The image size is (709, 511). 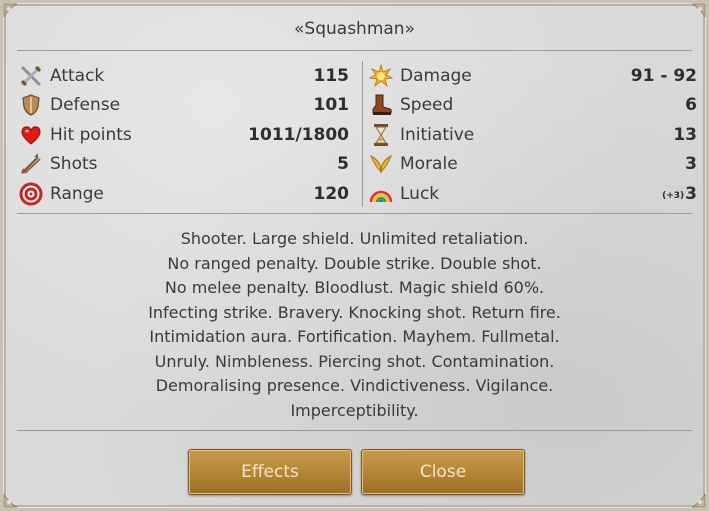 What do you see at coordinates (184, 165) in the screenshot?
I see `stat-row-shots: Shots 5` at bounding box center [184, 165].